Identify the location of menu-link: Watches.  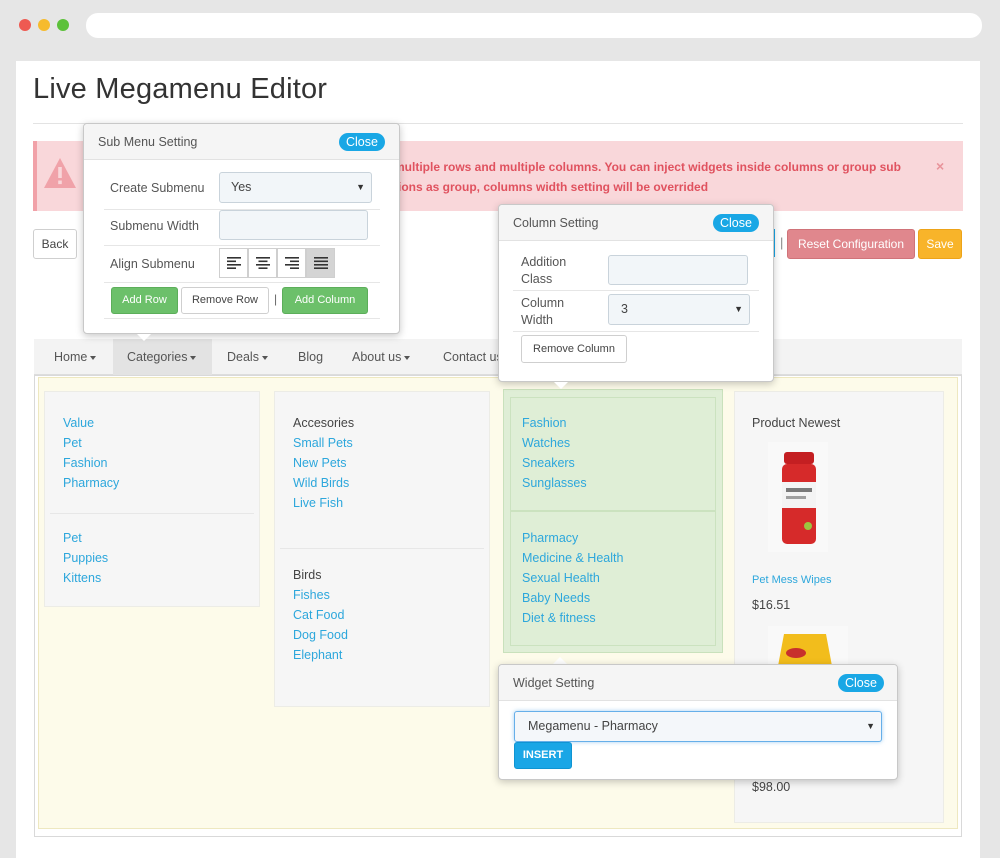
(546, 443).